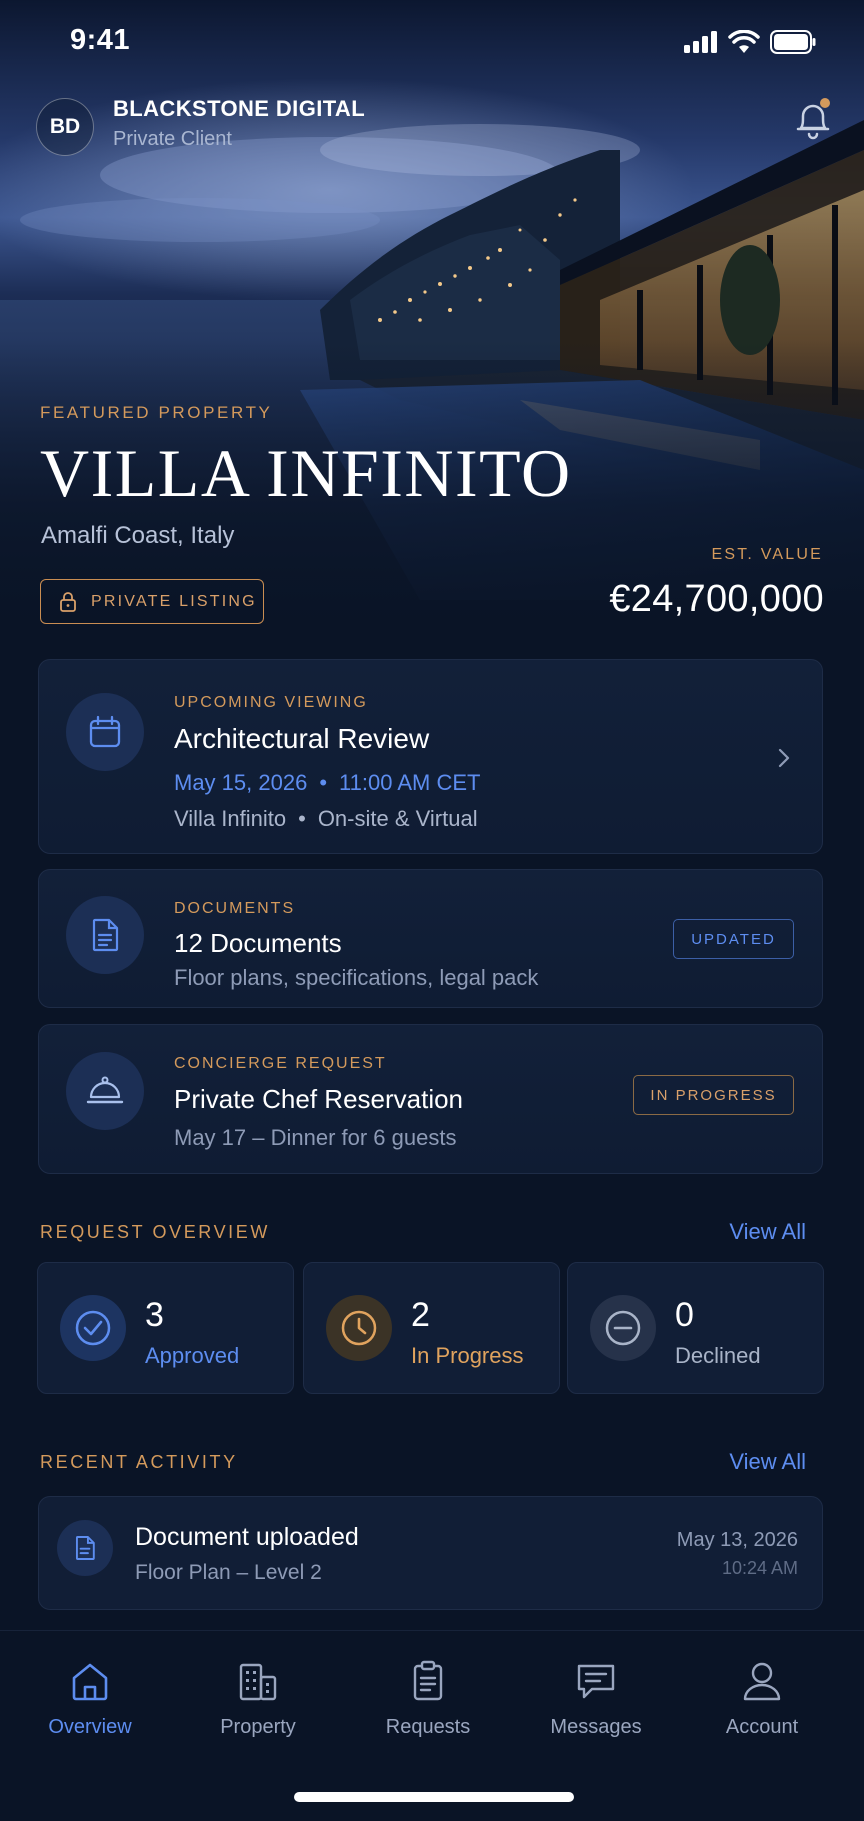  I want to click on viewing-time: 11:00 AM CET, so click(410, 782).